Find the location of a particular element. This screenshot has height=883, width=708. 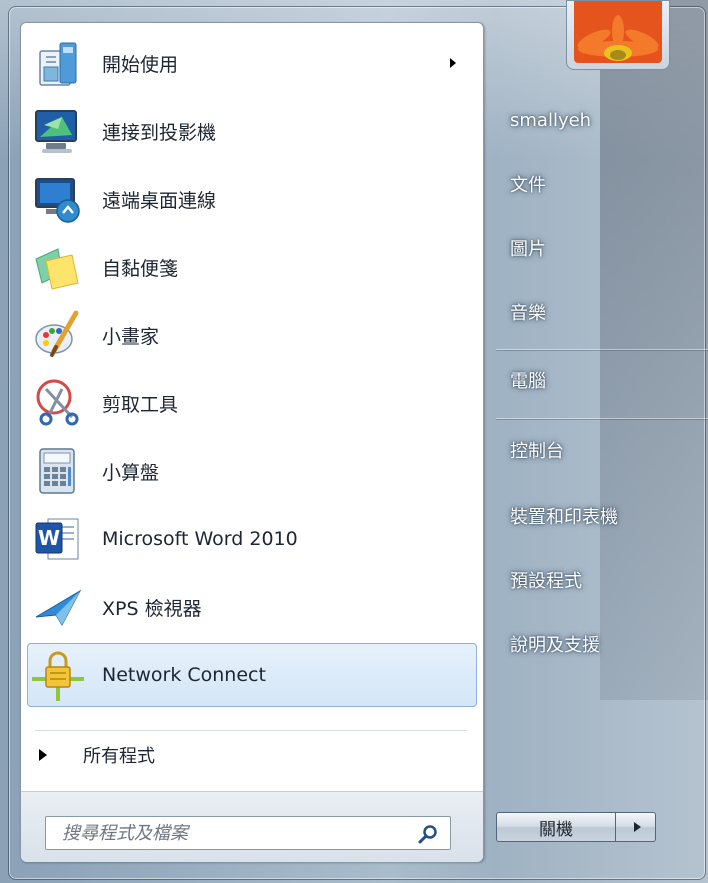

music-label: 音樂 is located at coordinates (528, 313).